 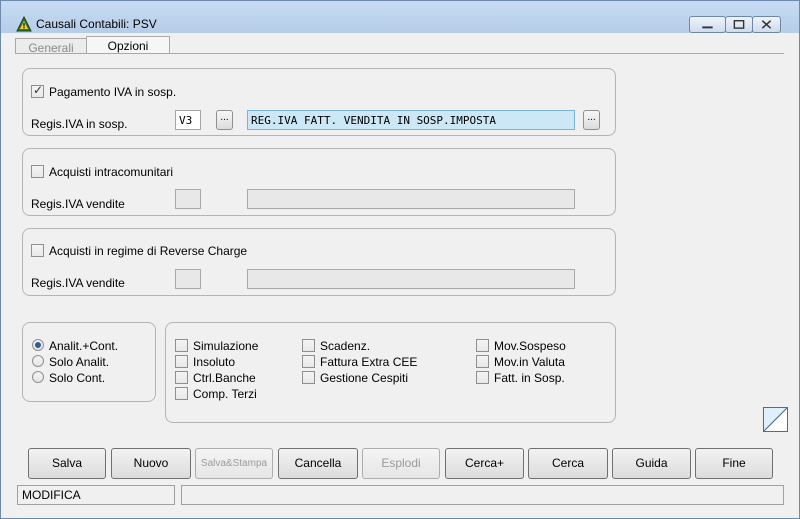 I want to click on reverse-charge-code-input, so click(x=188, y=279).